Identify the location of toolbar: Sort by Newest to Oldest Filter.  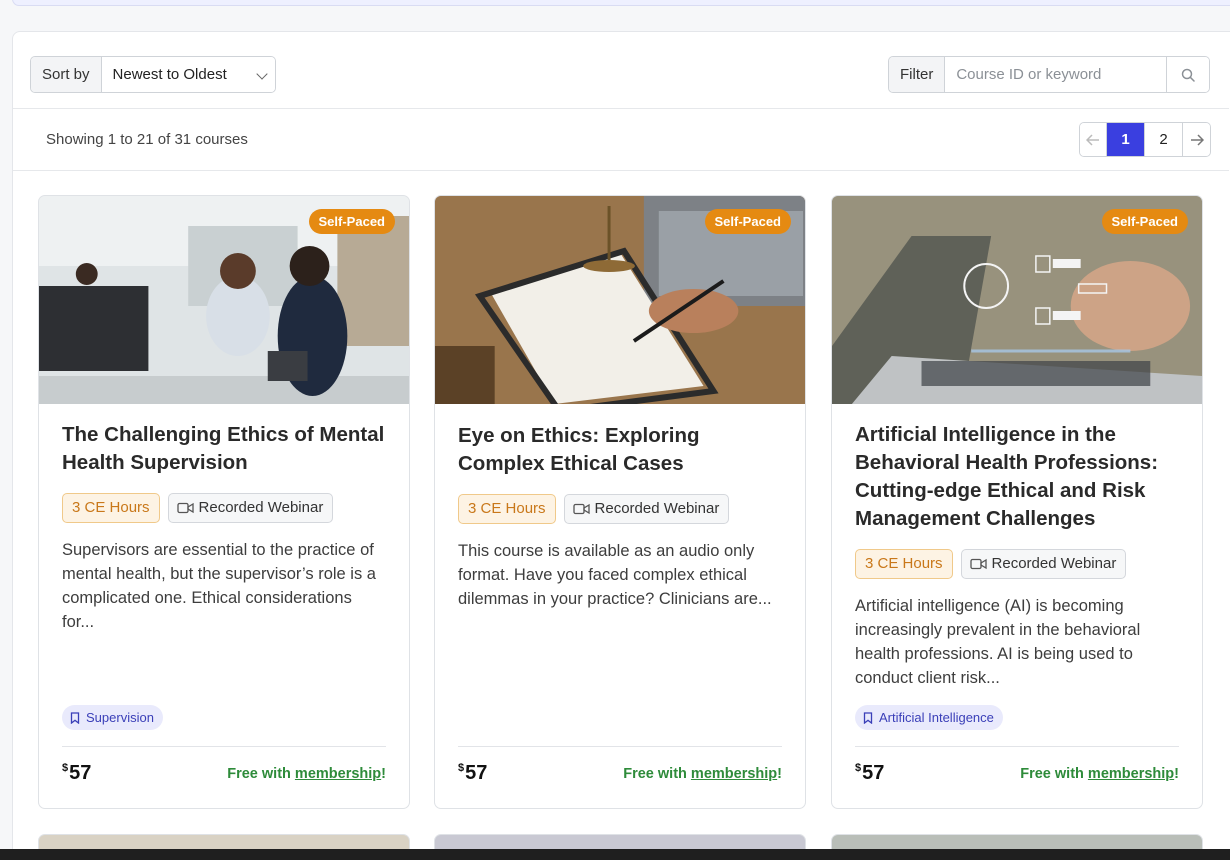
(621, 70).